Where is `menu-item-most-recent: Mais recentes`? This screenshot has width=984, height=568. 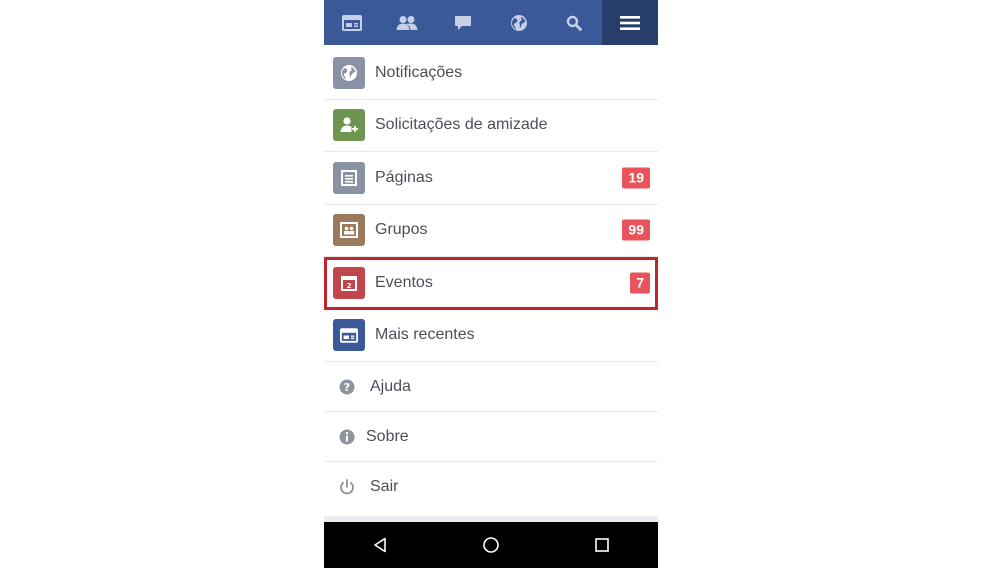
menu-item-most-recent: Mais recentes is located at coordinates (491, 336).